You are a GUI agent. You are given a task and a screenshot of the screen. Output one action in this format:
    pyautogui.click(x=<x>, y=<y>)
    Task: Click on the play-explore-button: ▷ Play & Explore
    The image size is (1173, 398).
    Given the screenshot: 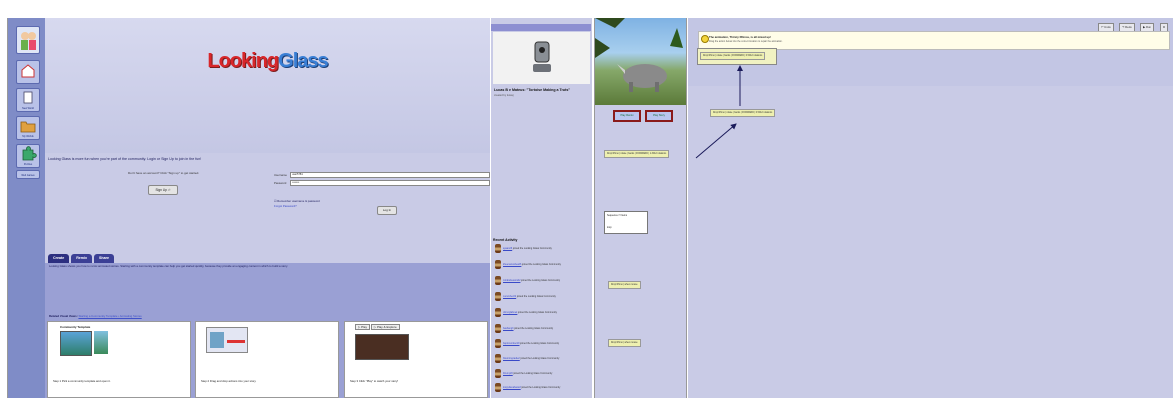 What is the action you would take?
    pyautogui.click(x=385, y=327)
    